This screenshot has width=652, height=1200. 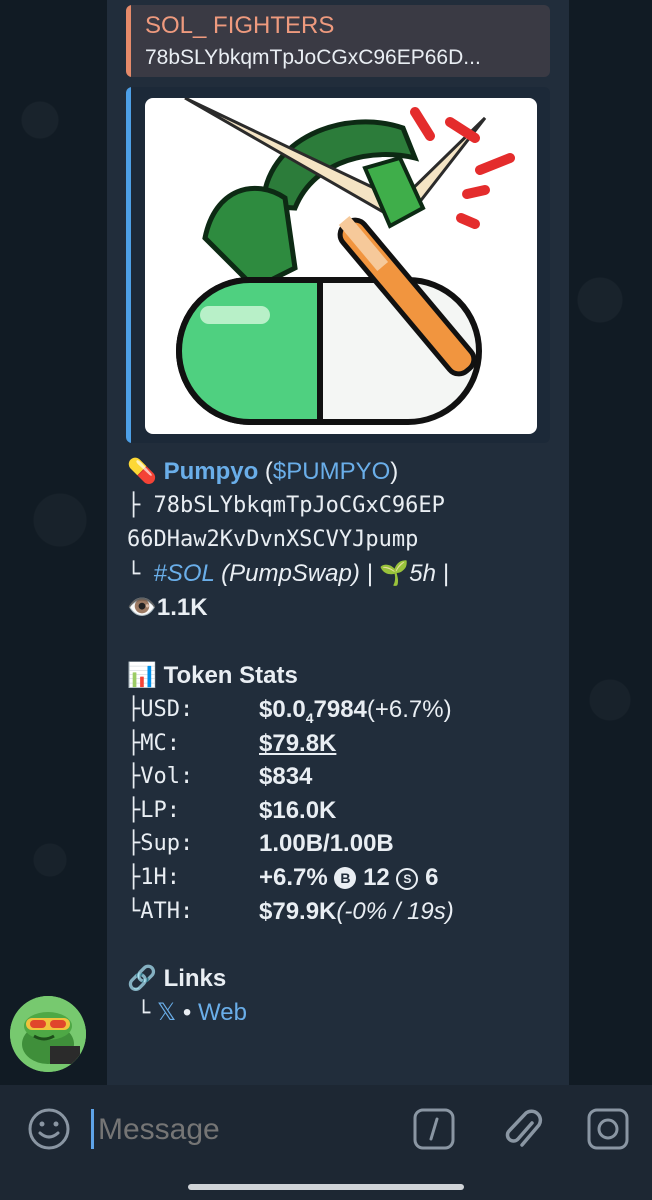 What do you see at coordinates (331, 471) in the screenshot?
I see `ticker-link: $PUMPYO` at bounding box center [331, 471].